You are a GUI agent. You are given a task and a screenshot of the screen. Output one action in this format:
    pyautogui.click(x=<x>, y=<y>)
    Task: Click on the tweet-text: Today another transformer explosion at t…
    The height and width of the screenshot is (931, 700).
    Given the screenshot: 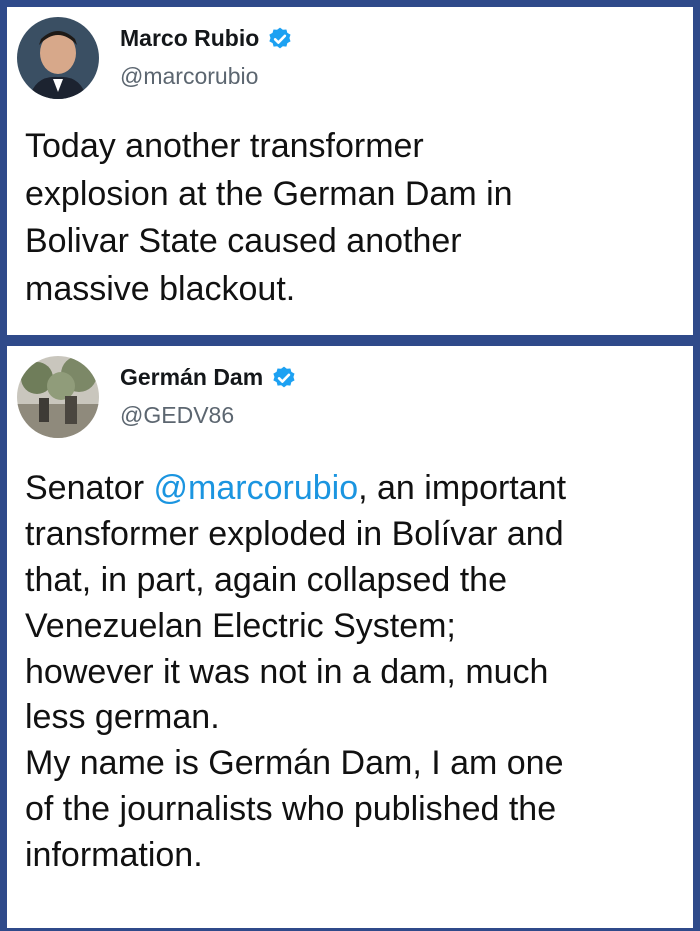 What is the action you would take?
    pyautogui.click(x=269, y=217)
    